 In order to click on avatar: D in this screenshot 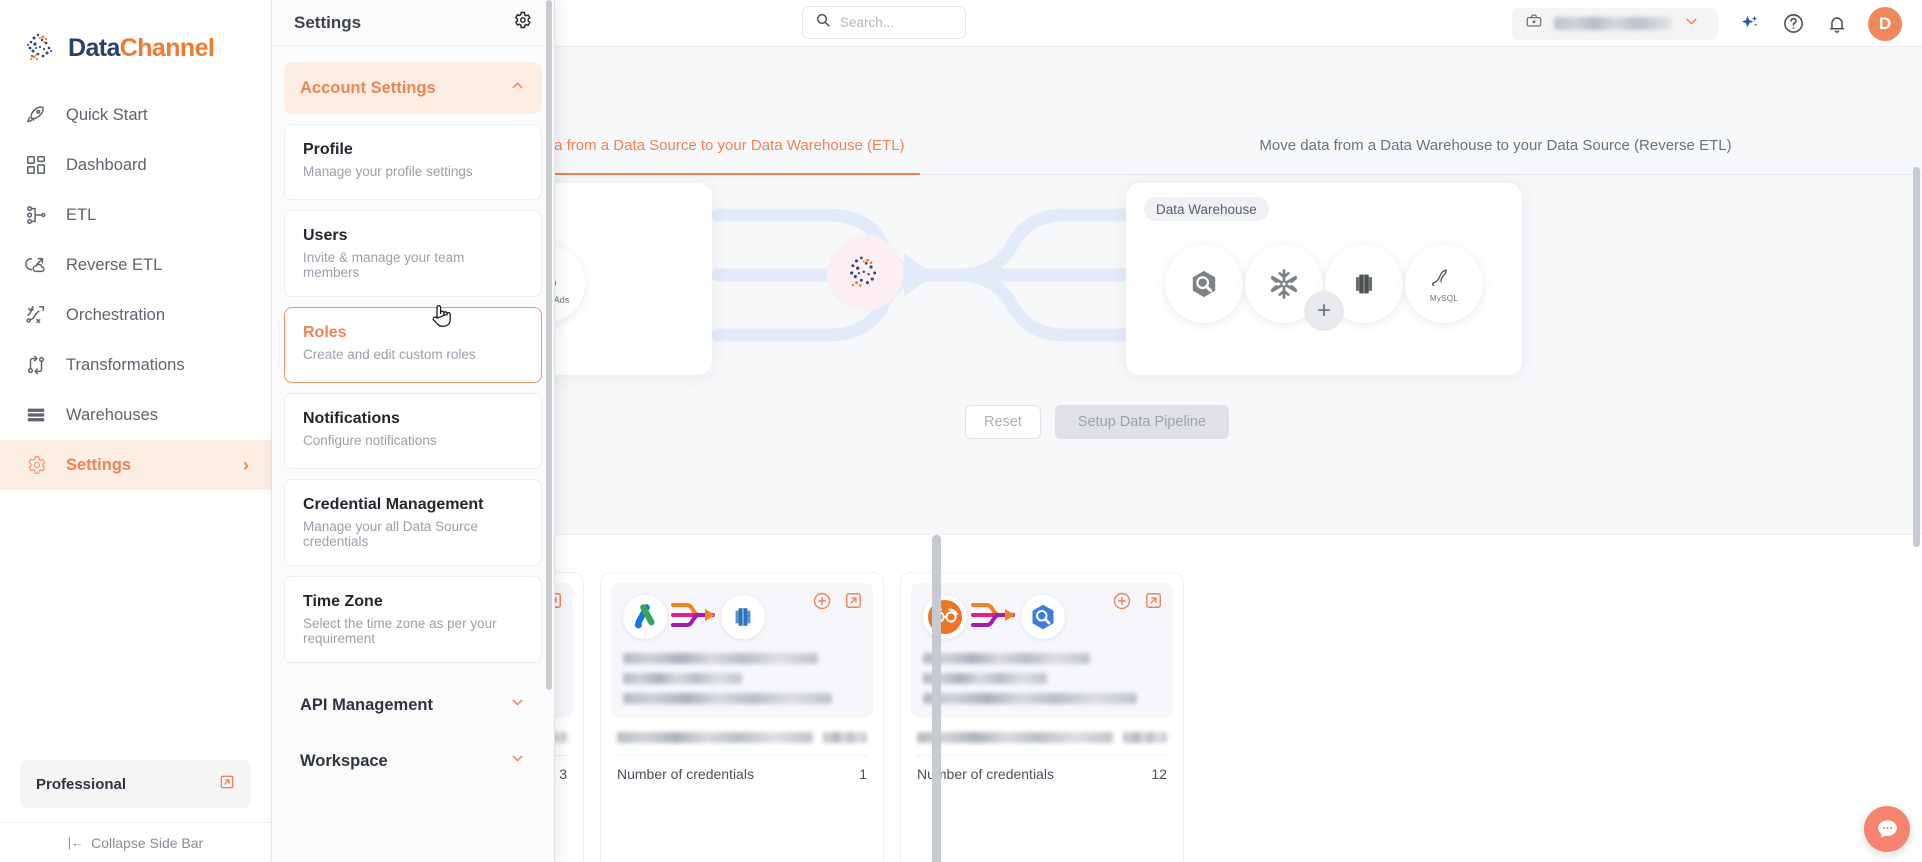, I will do `click(1885, 23)`.